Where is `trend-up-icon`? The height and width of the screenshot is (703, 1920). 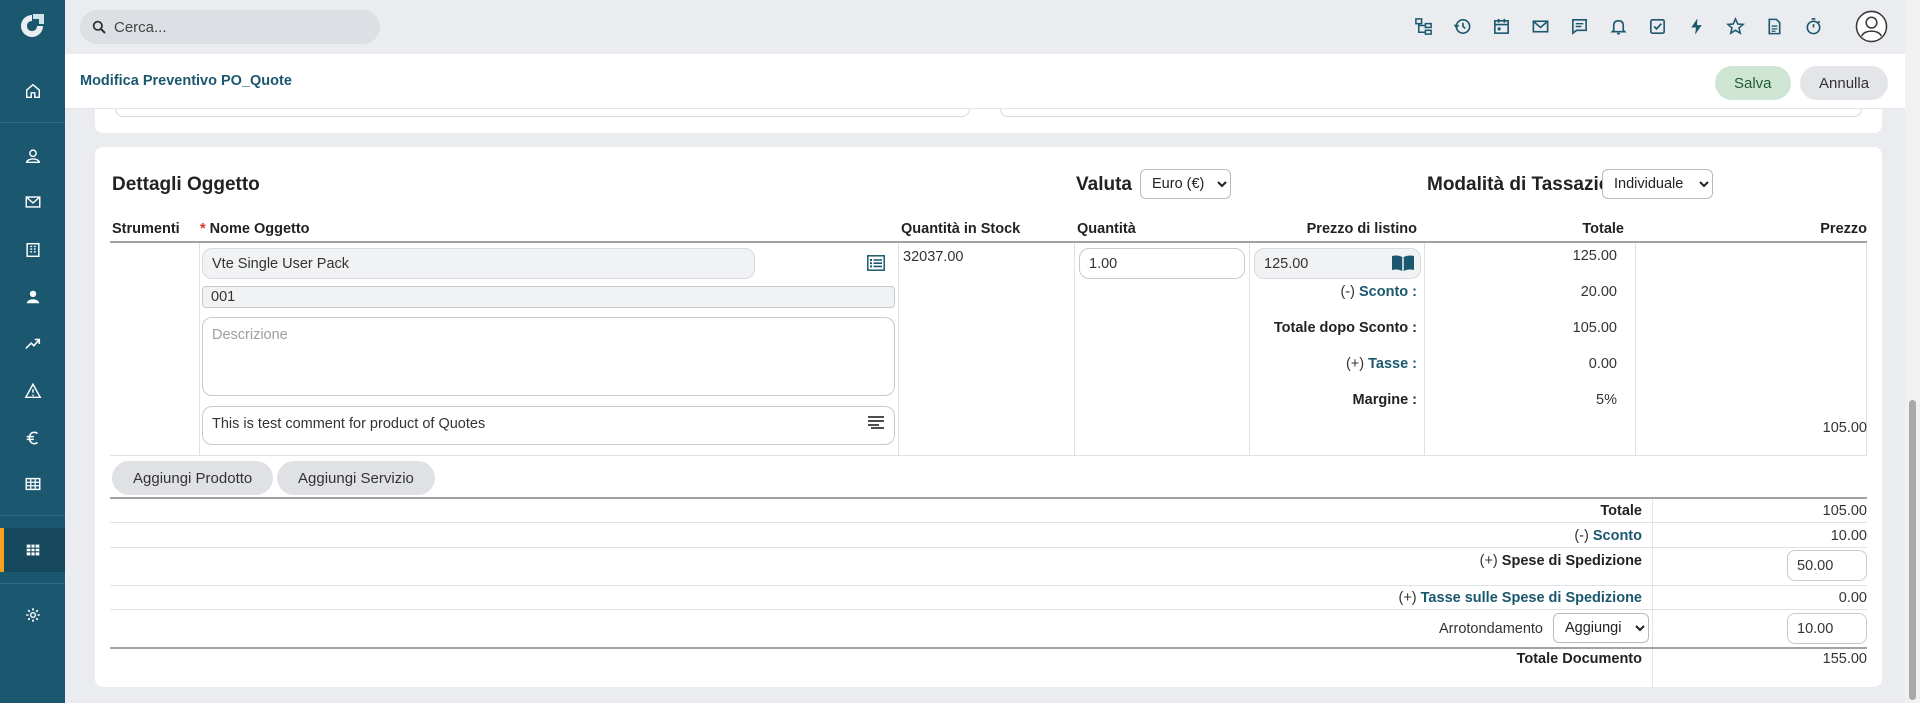 trend-up-icon is located at coordinates (32, 344).